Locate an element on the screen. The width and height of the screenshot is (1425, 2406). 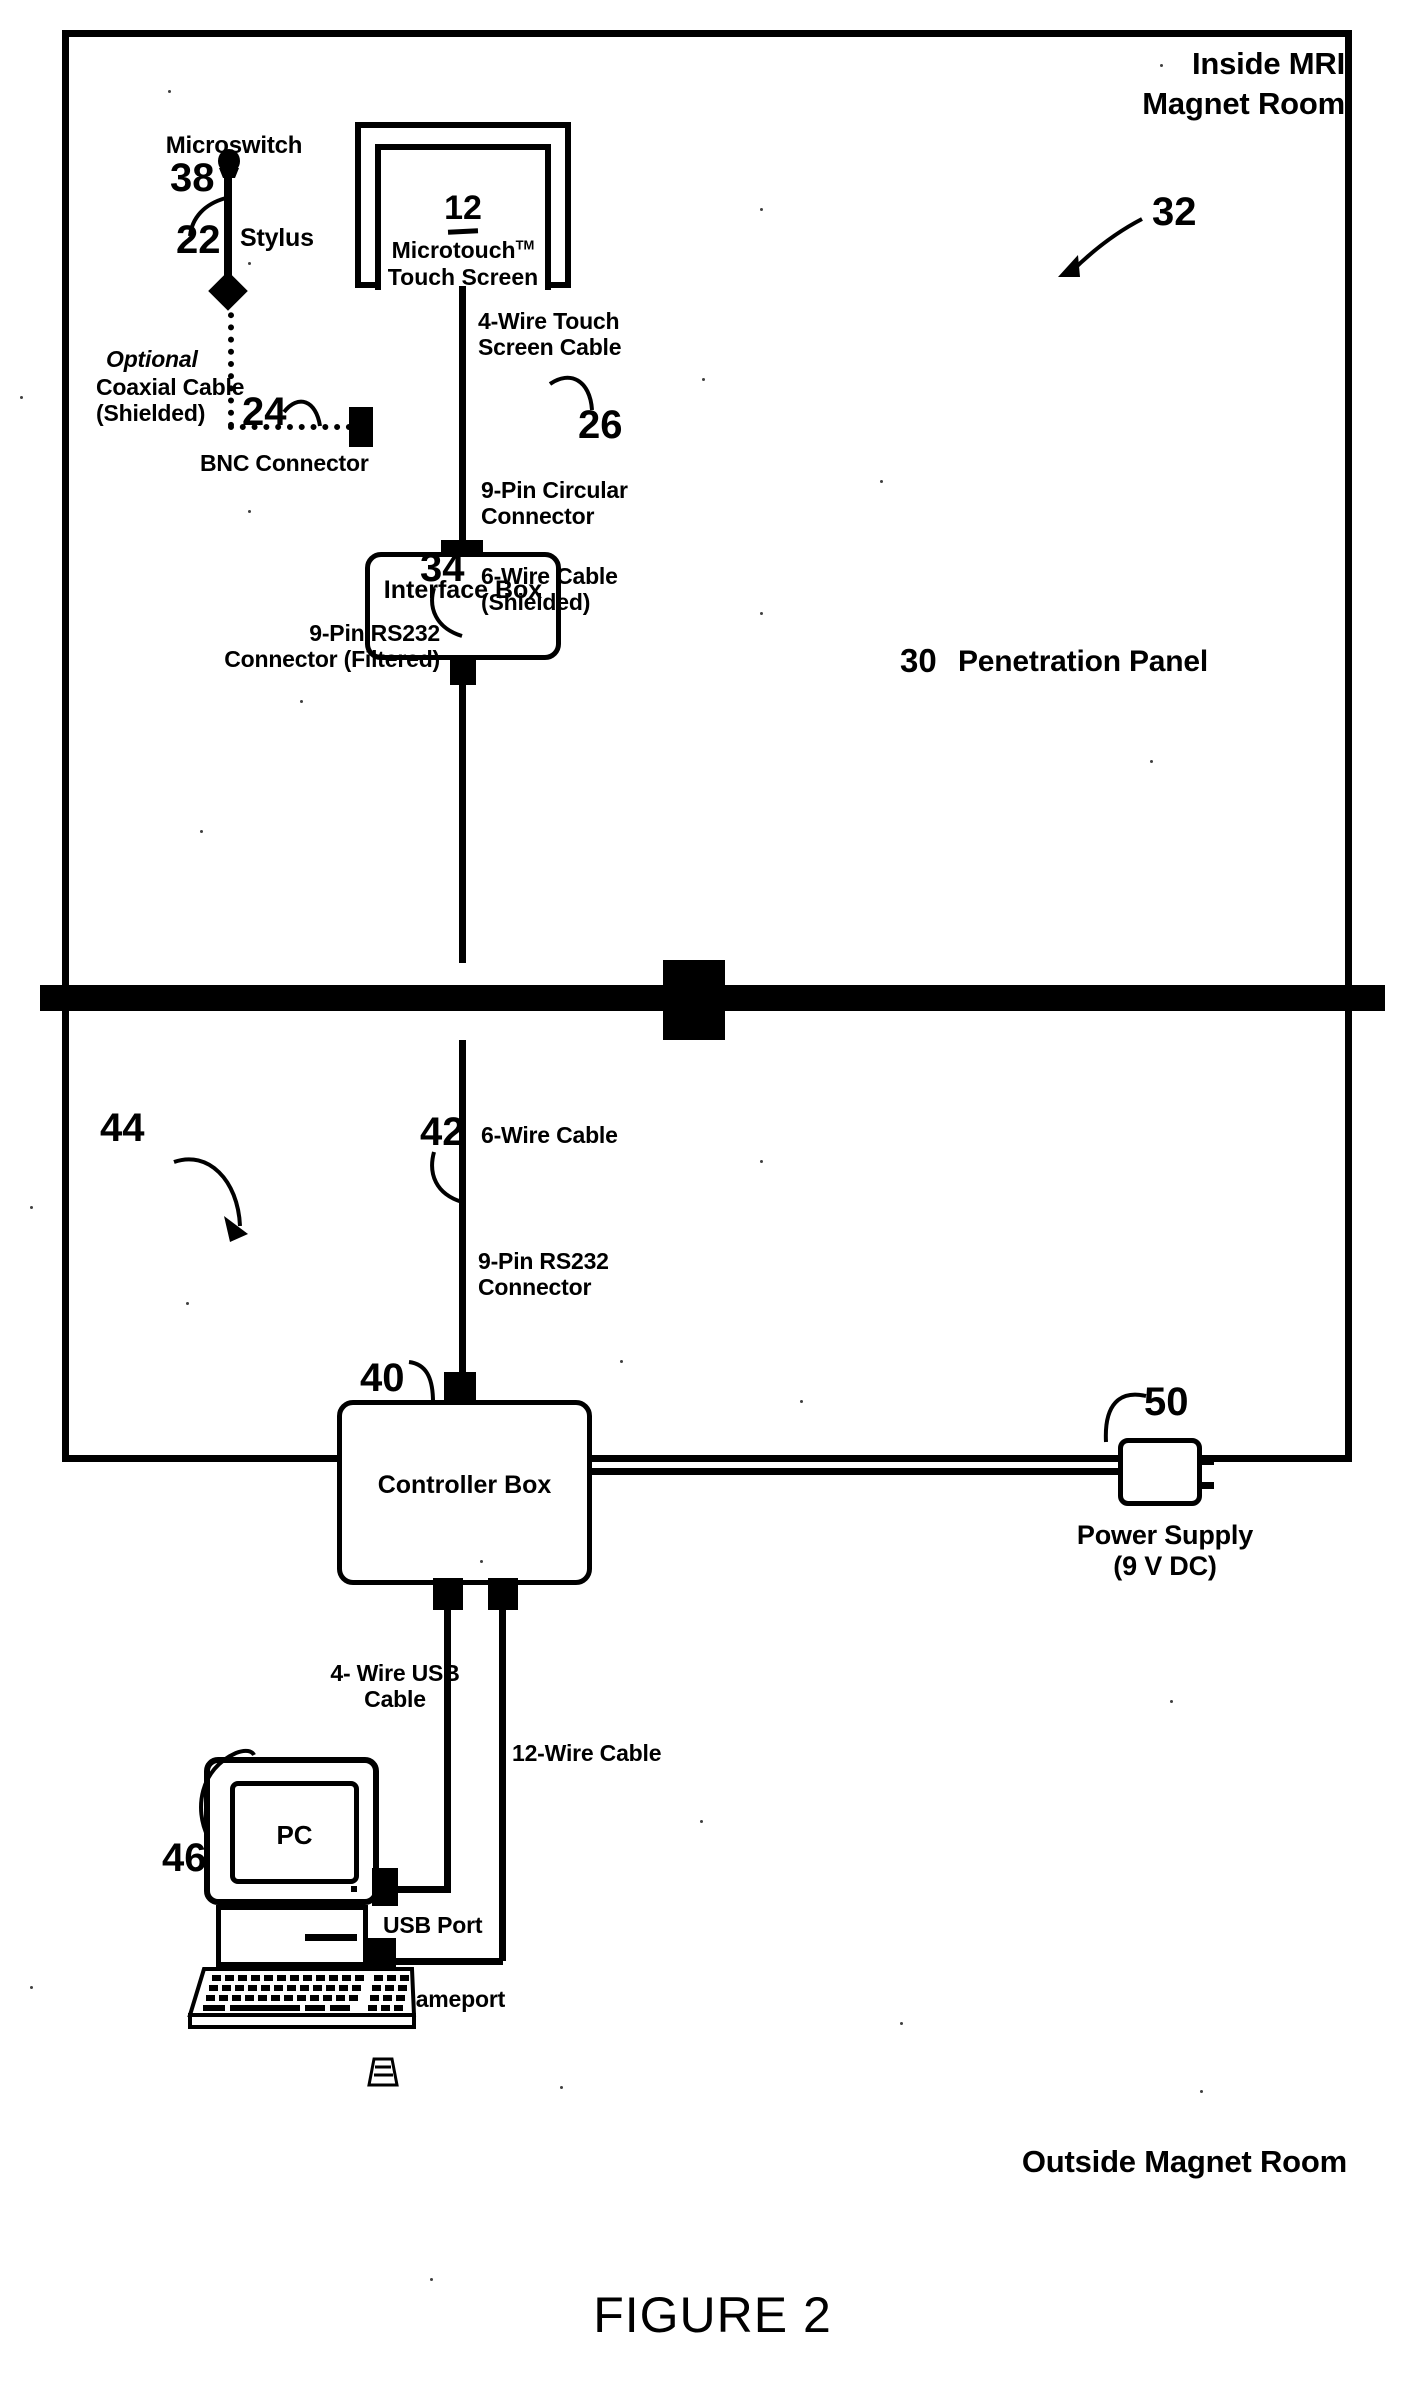
trademark-symbol: TM is located at coordinates (525, 245).